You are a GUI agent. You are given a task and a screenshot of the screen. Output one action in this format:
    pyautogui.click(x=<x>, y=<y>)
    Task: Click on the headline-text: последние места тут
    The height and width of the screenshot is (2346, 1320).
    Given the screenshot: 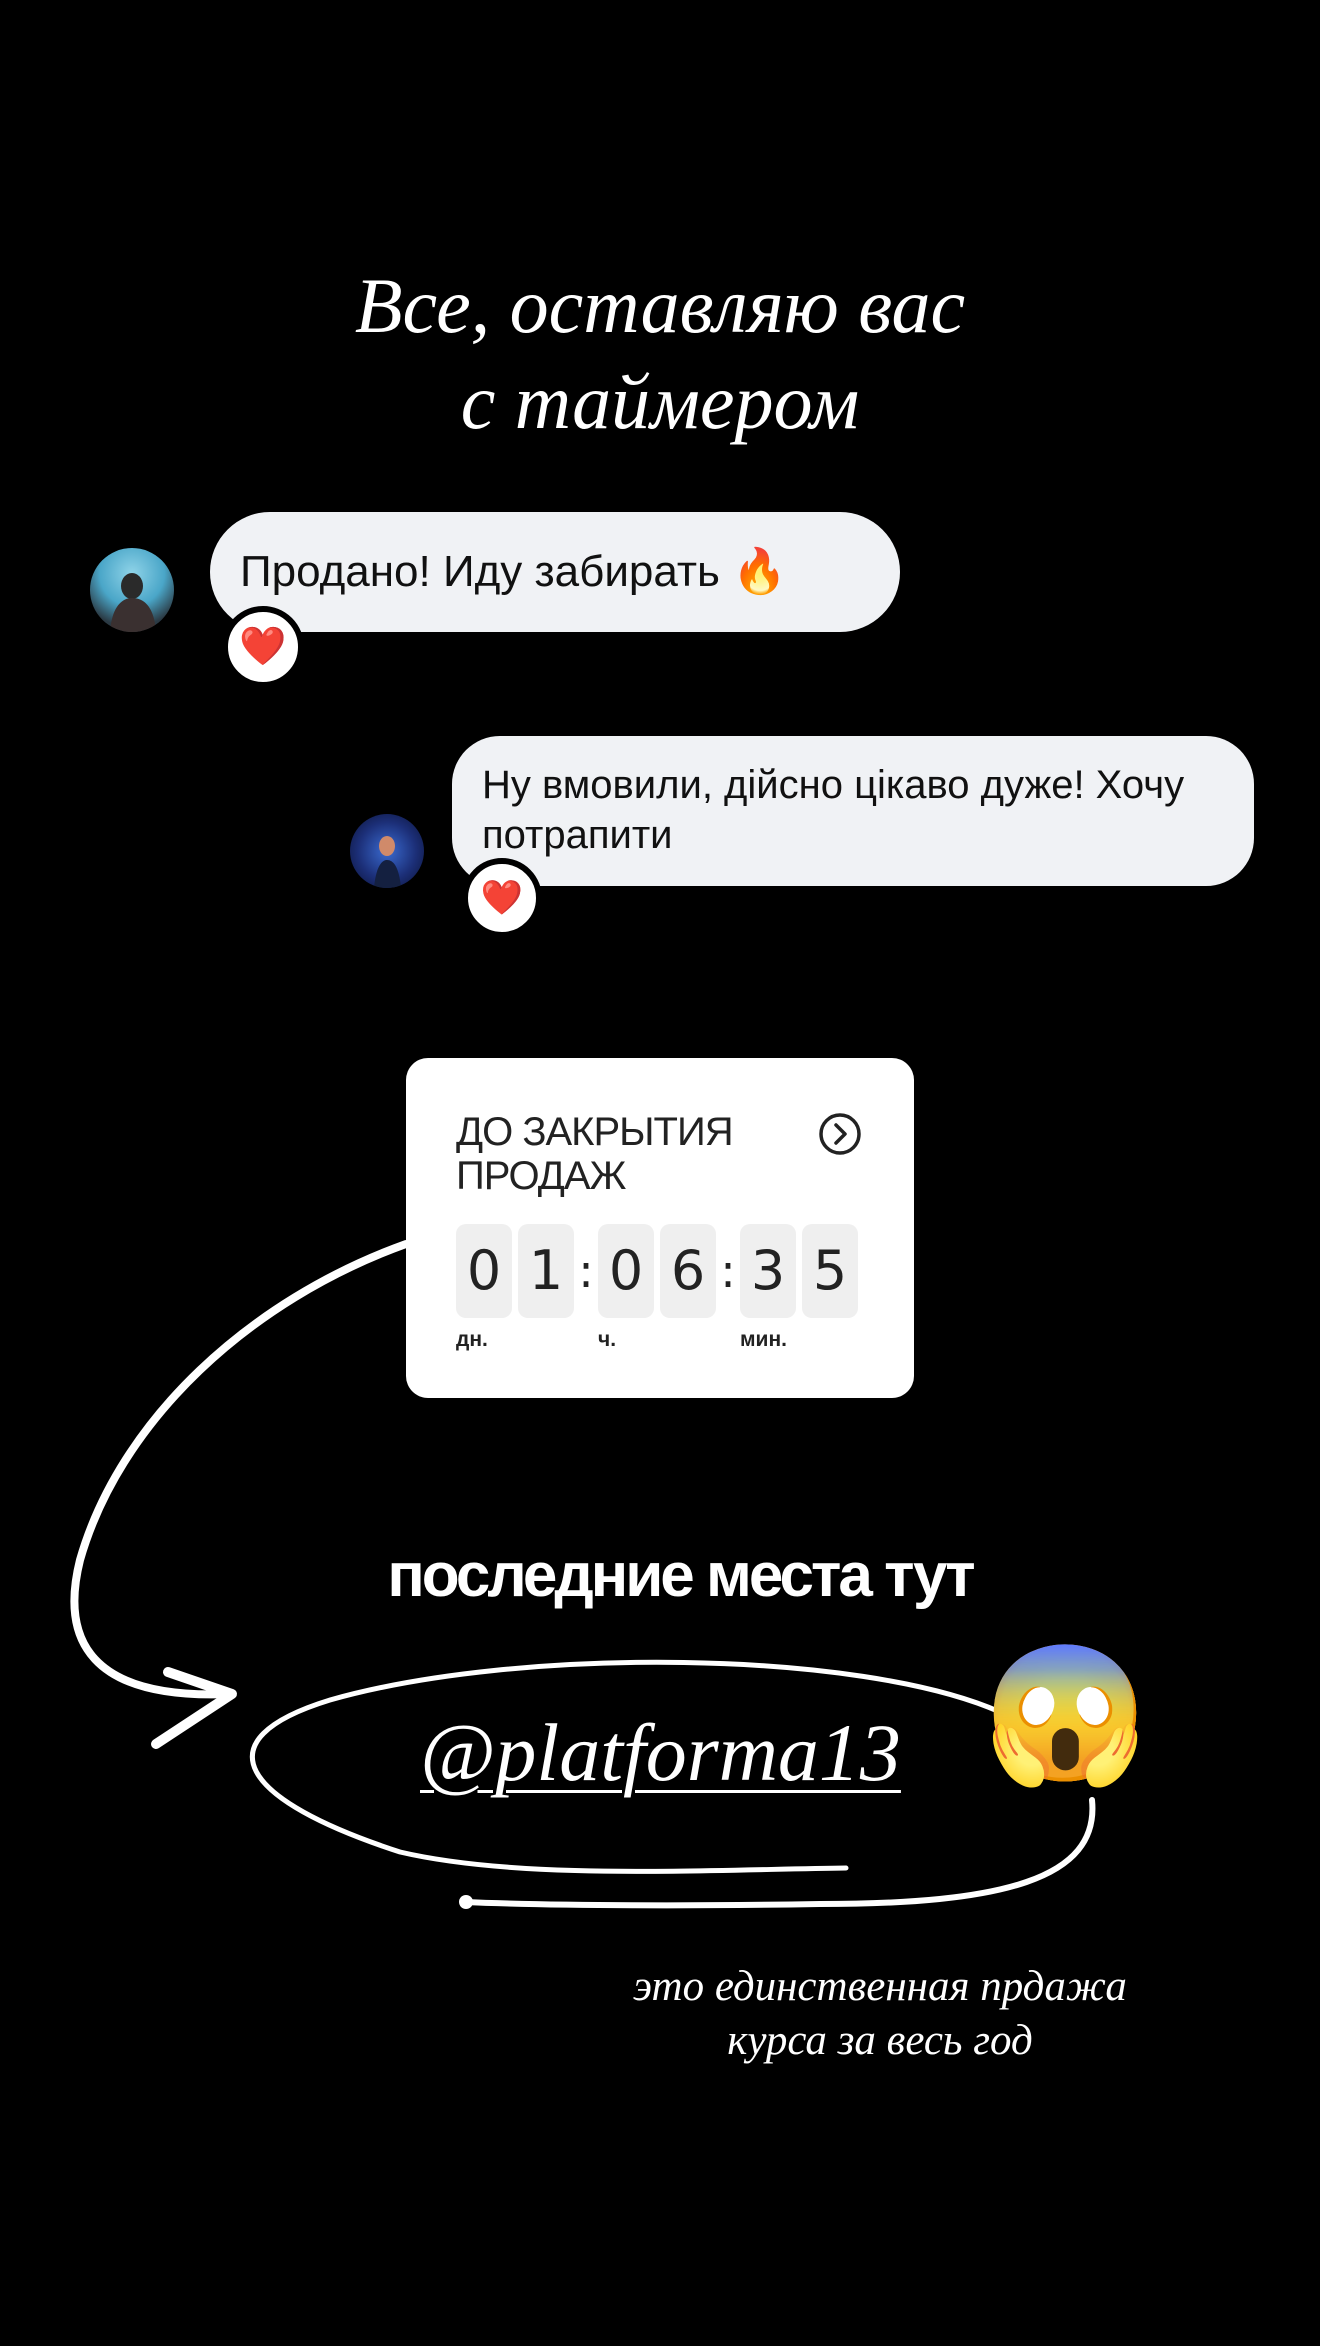 What is the action you would take?
    pyautogui.click(x=681, y=1575)
    